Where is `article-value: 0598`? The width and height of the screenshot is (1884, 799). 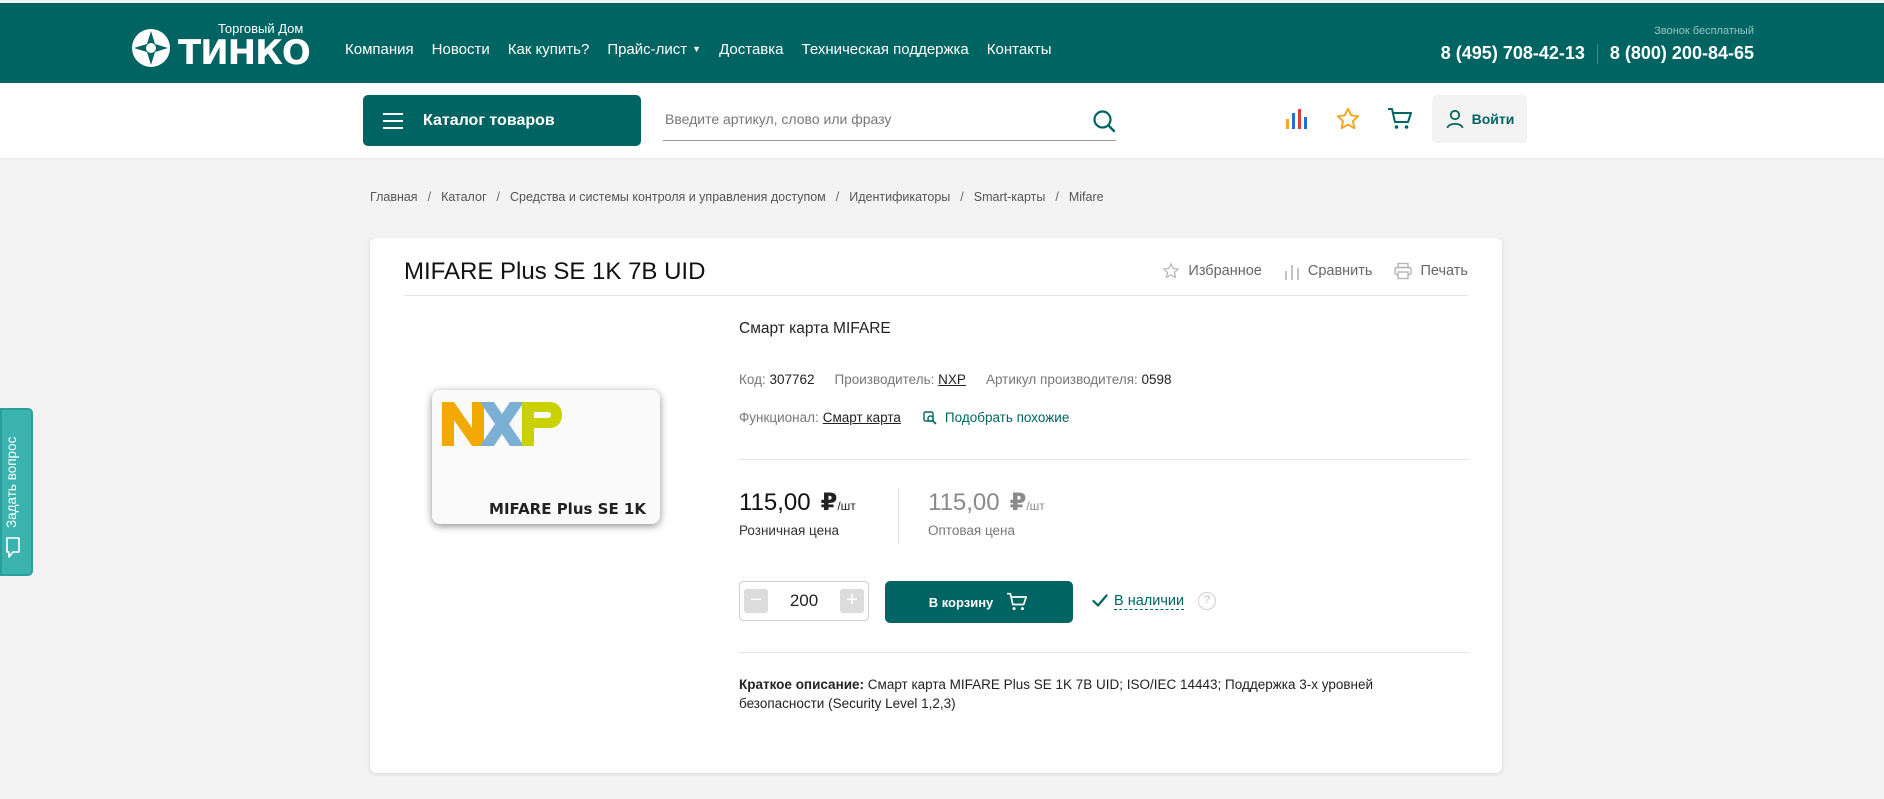 article-value: 0598 is located at coordinates (1156, 379).